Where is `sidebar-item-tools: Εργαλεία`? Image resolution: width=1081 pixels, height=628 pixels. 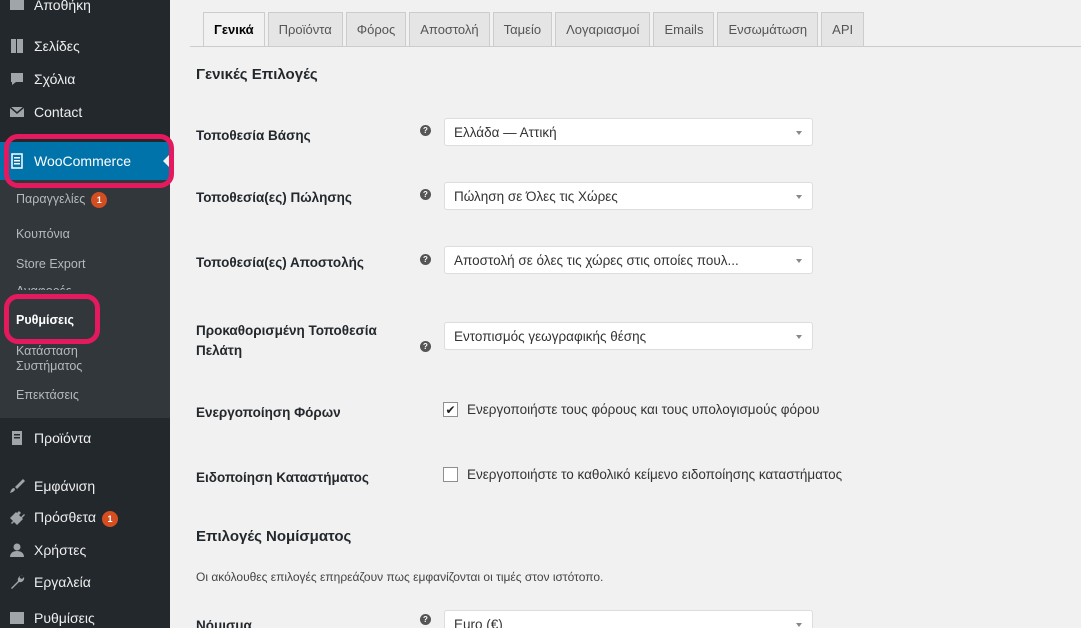 sidebar-item-tools: Εργαλεία is located at coordinates (85, 582).